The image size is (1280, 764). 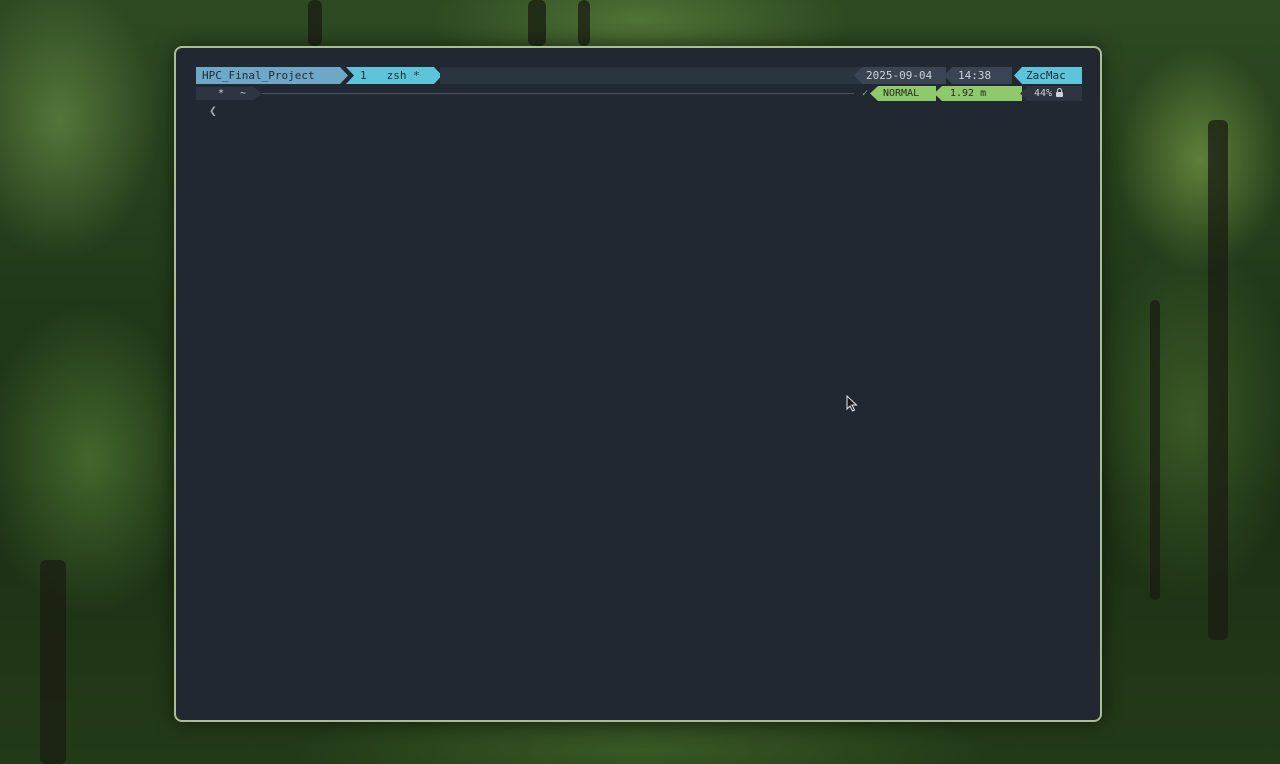 What do you see at coordinates (416, 75) in the screenshot?
I see `window-flag: *` at bounding box center [416, 75].